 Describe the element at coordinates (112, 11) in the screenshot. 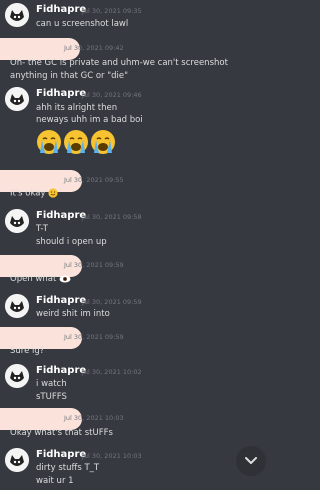

I see `message-timestamp: Jul 30, 2021 09:35` at that location.